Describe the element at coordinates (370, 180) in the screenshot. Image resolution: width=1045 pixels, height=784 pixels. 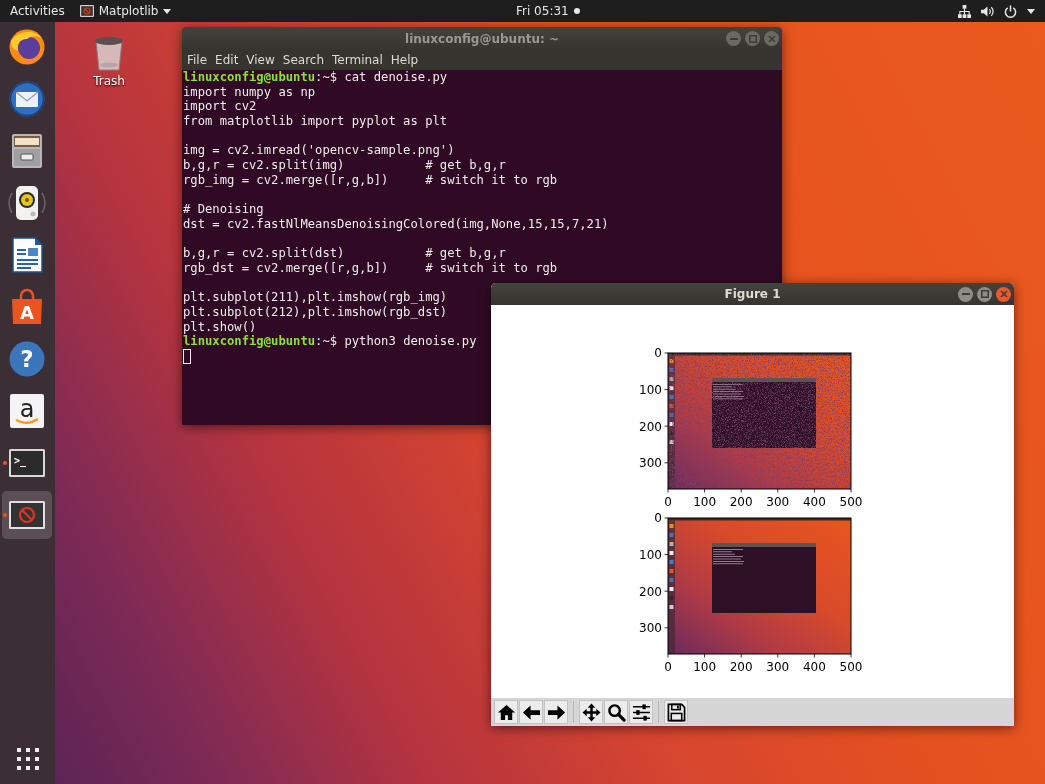
I see `terminal-line: rgb_img = cv2.merge([r,g,b]) # switch it to rgb` at that location.